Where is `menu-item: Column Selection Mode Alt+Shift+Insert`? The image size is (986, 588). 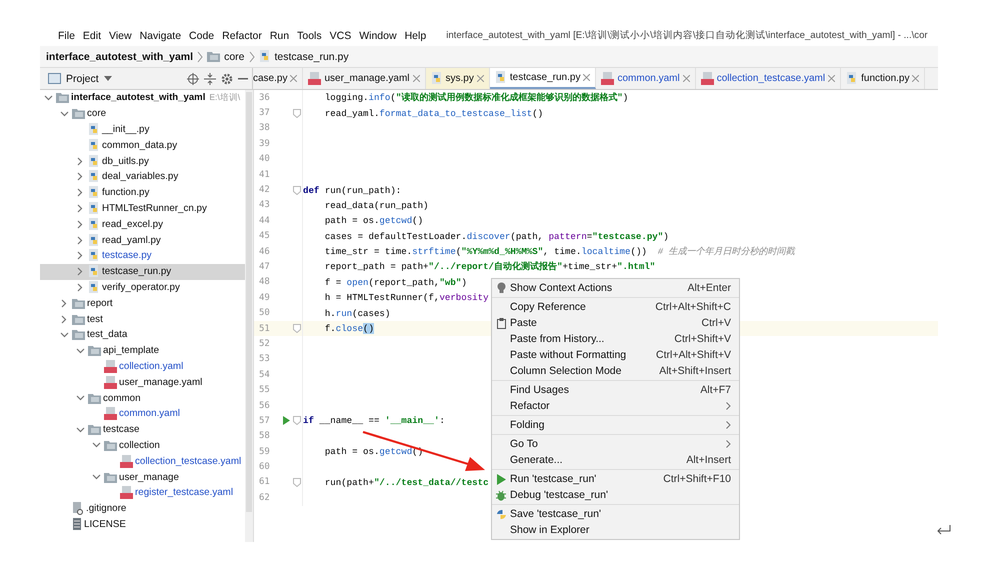 menu-item: Column Selection Mode Alt+Shift+Insert is located at coordinates (615, 371).